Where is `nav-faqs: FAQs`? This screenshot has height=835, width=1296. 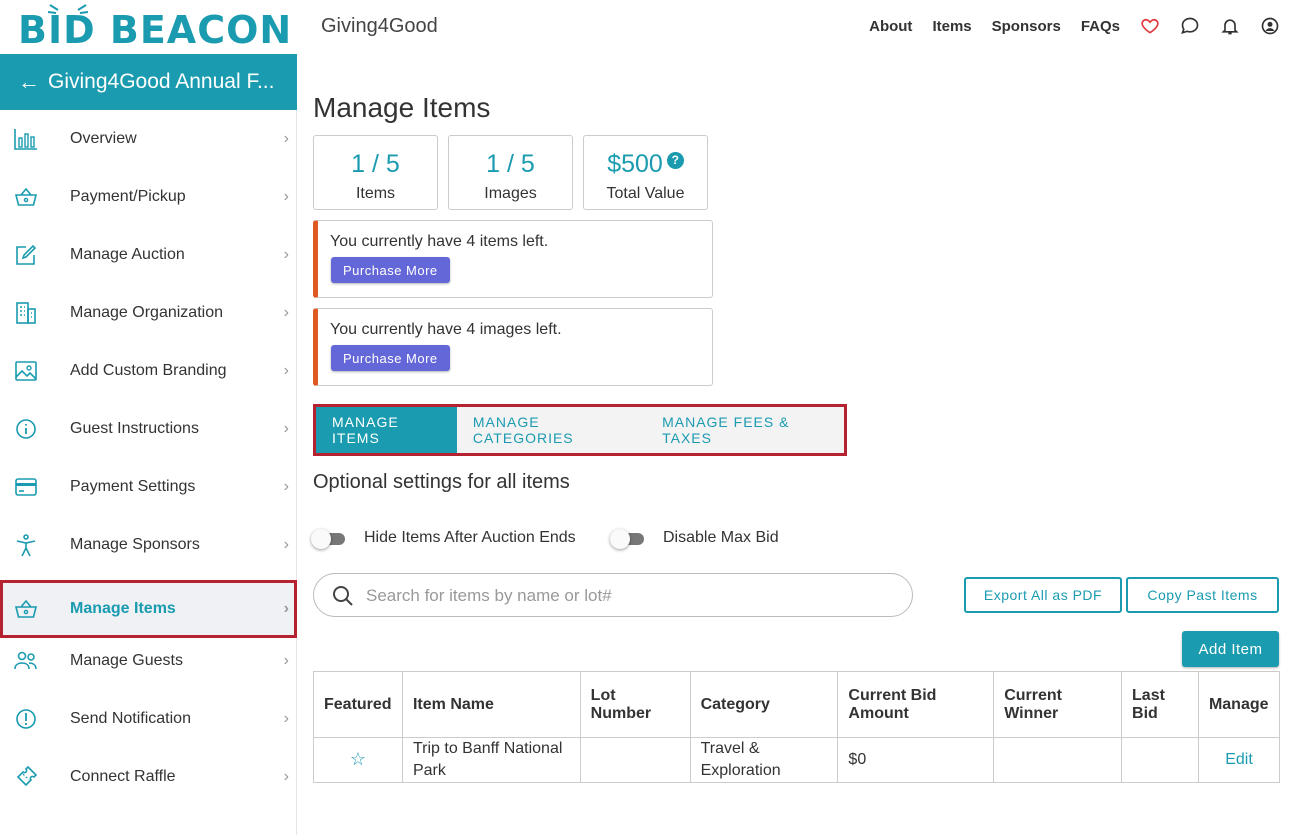 nav-faqs: FAQs is located at coordinates (1100, 26).